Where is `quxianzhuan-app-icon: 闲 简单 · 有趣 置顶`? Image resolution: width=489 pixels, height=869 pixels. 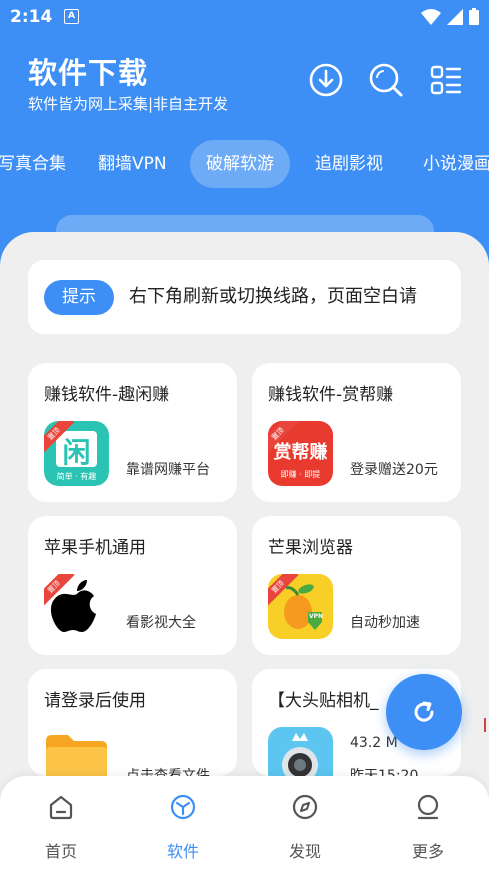 quxianzhuan-app-icon: 闲 简单 · 有趣 置顶 is located at coordinates (76, 453).